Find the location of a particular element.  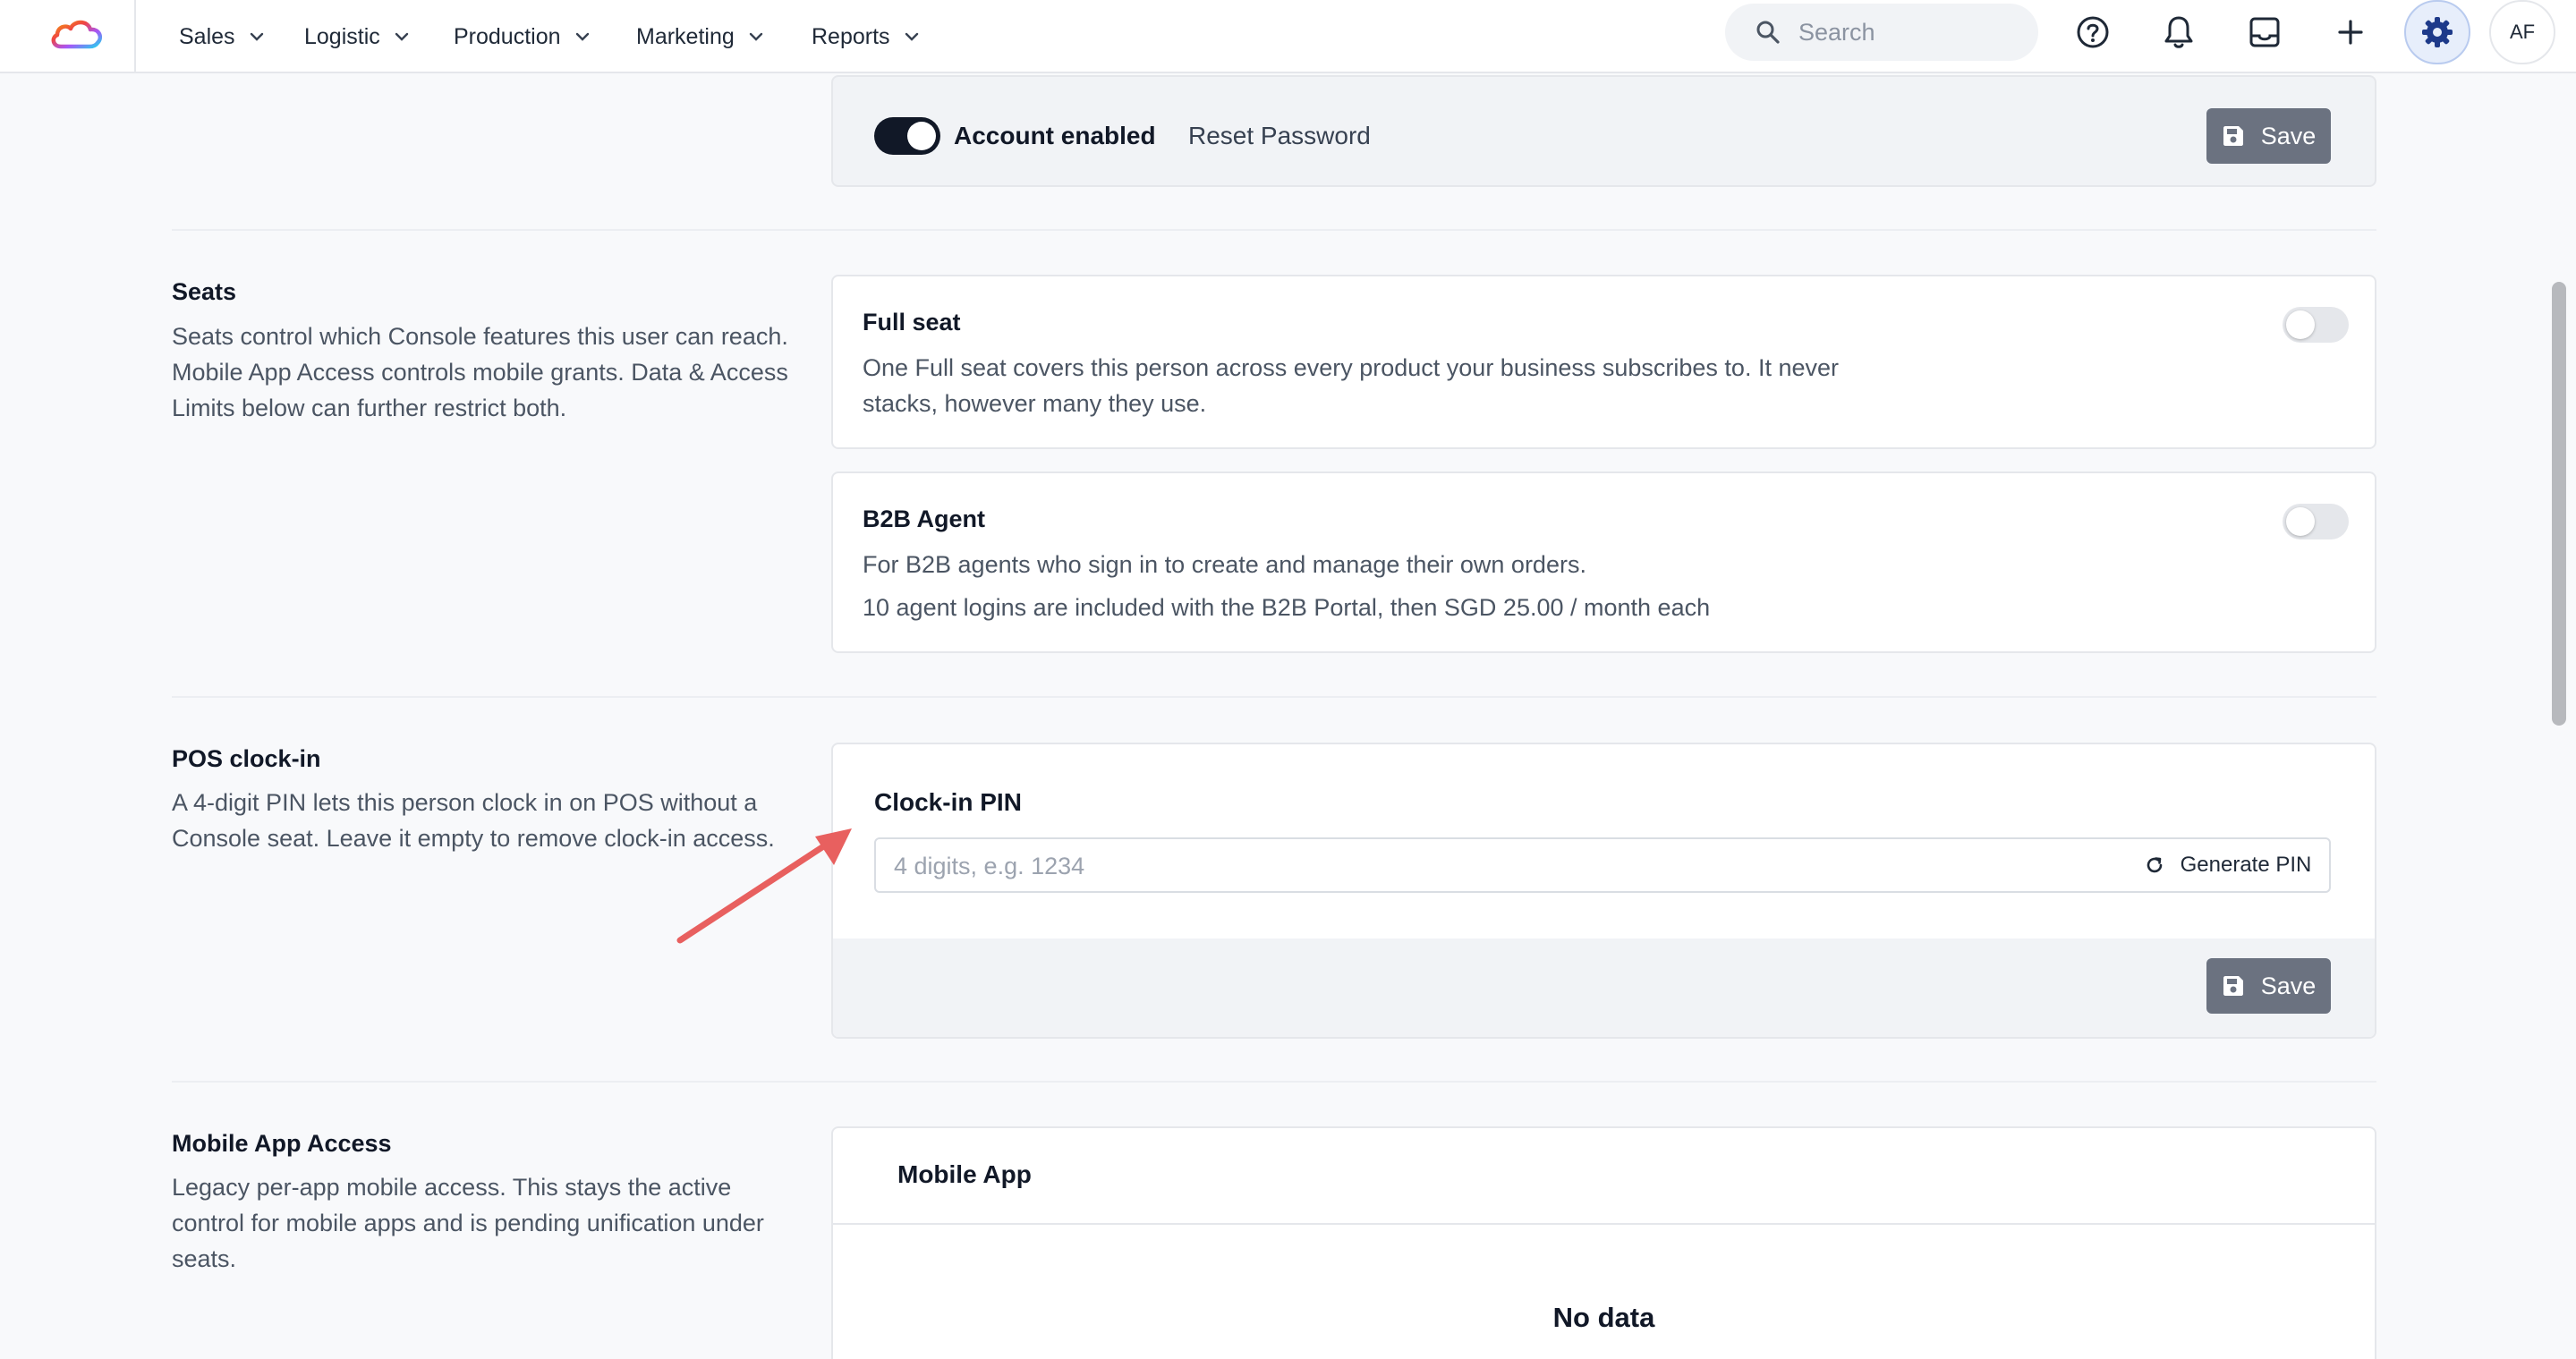

table-header-row: Mobile App is located at coordinates (1604, 1176).